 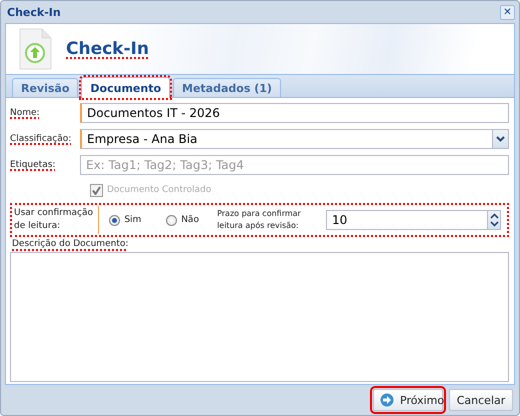 I want to click on field-label: Etiquetas:, so click(x=33, y=165).